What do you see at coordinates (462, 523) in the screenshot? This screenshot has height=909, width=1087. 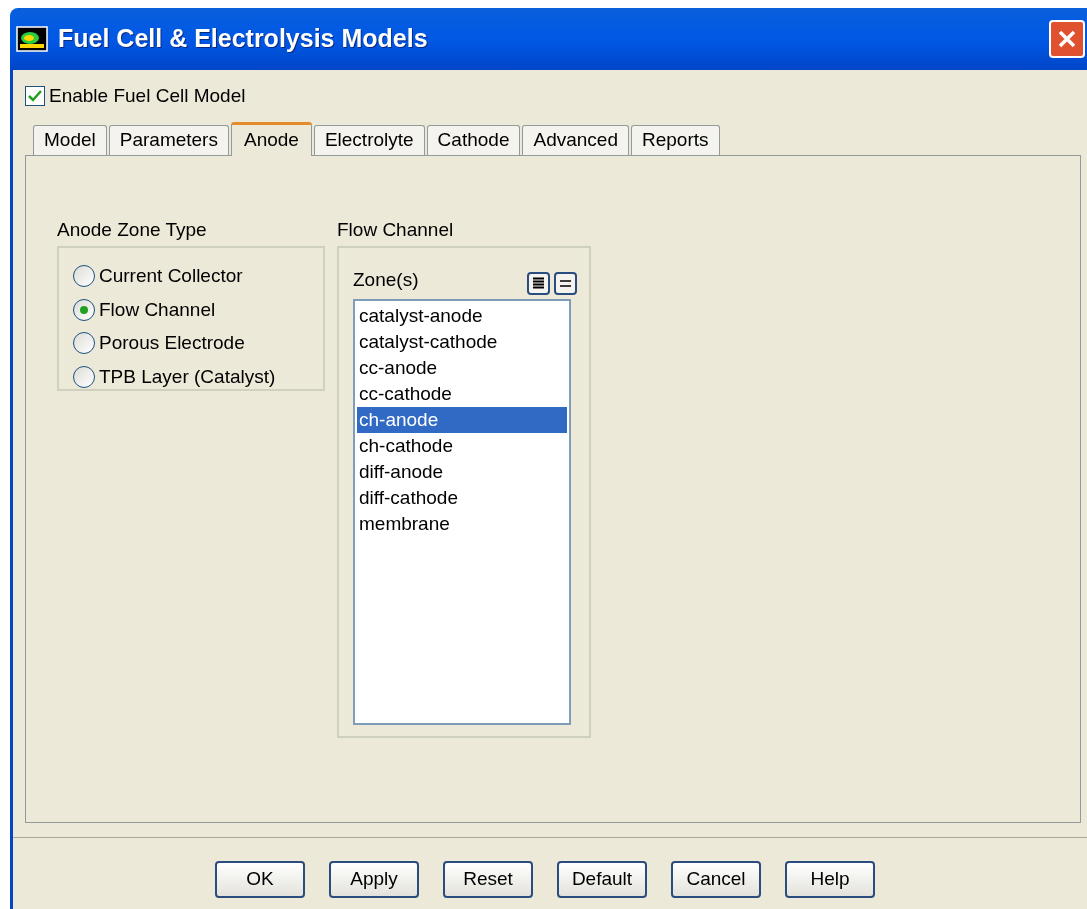 I see `list-item: membrane` at bounding box center [462, 523].